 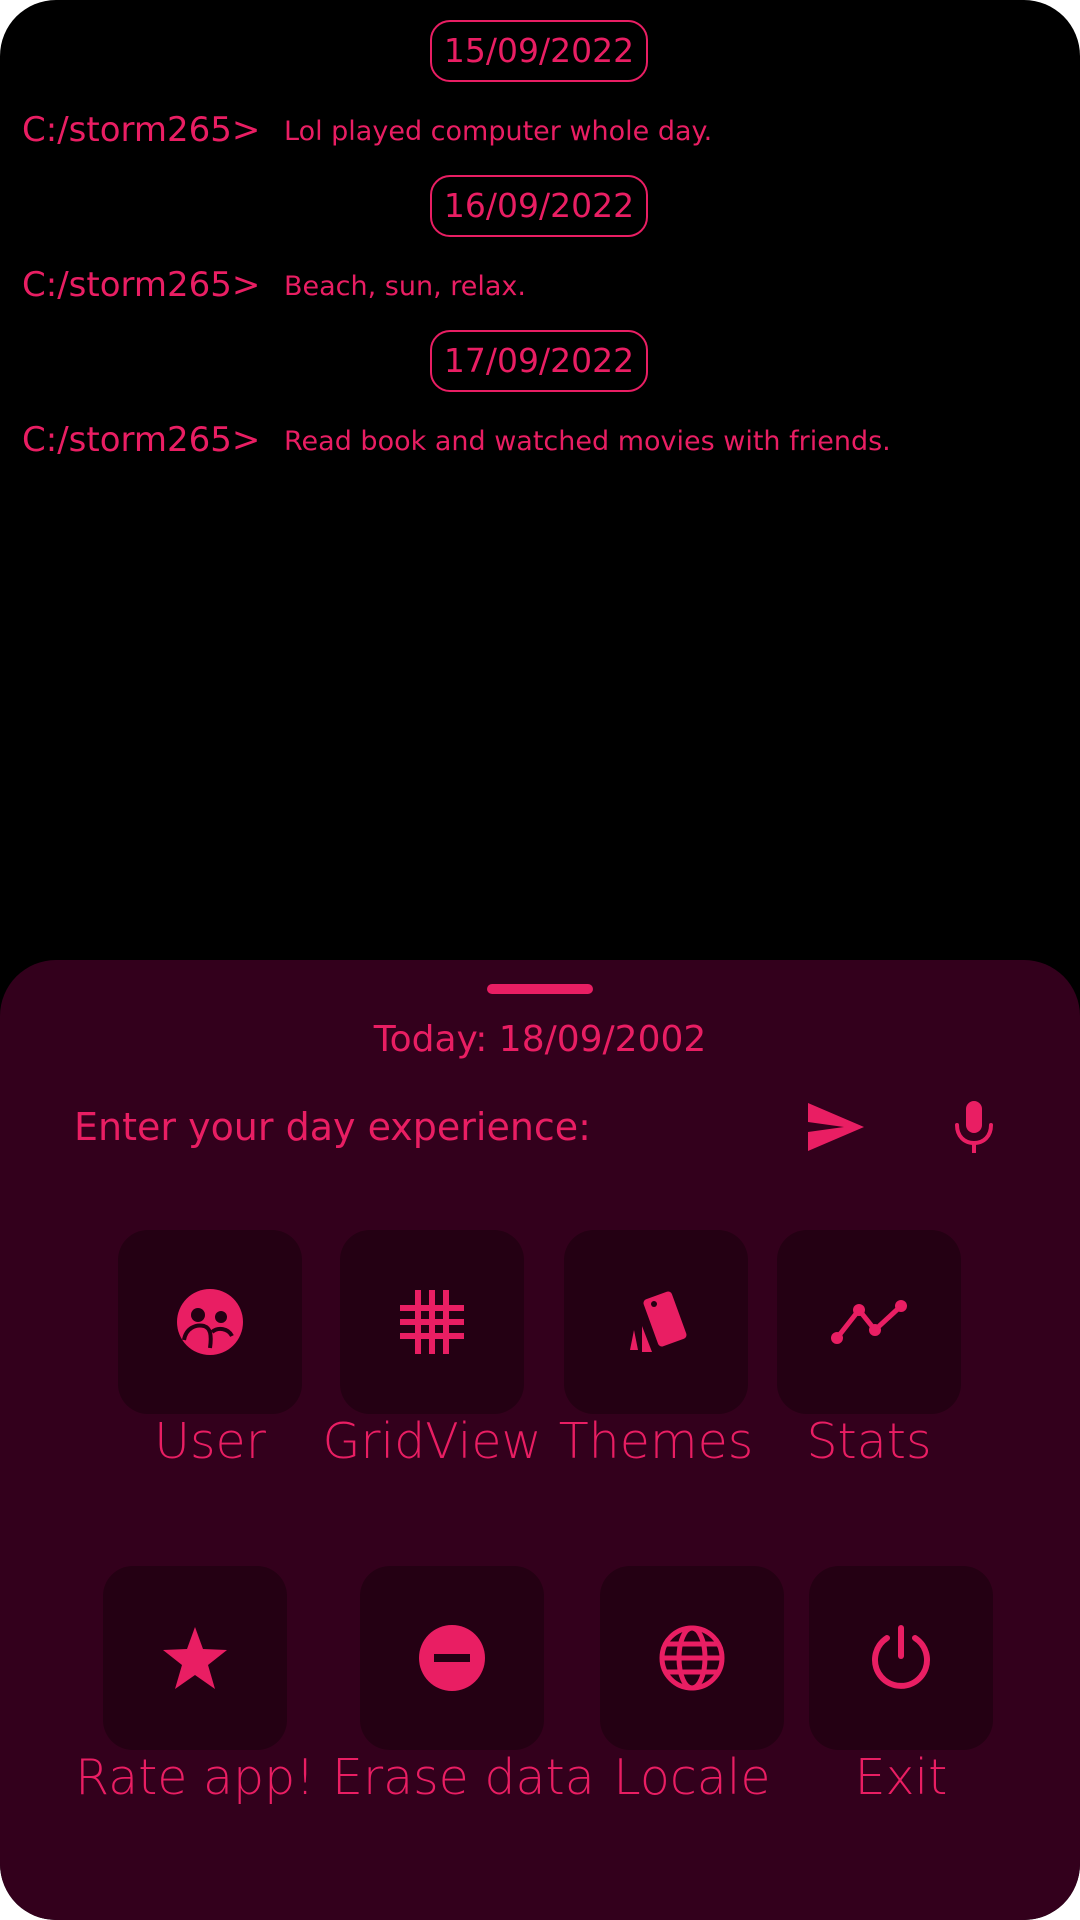 I want to click on grid-icon, so click(x=432, y=1322).